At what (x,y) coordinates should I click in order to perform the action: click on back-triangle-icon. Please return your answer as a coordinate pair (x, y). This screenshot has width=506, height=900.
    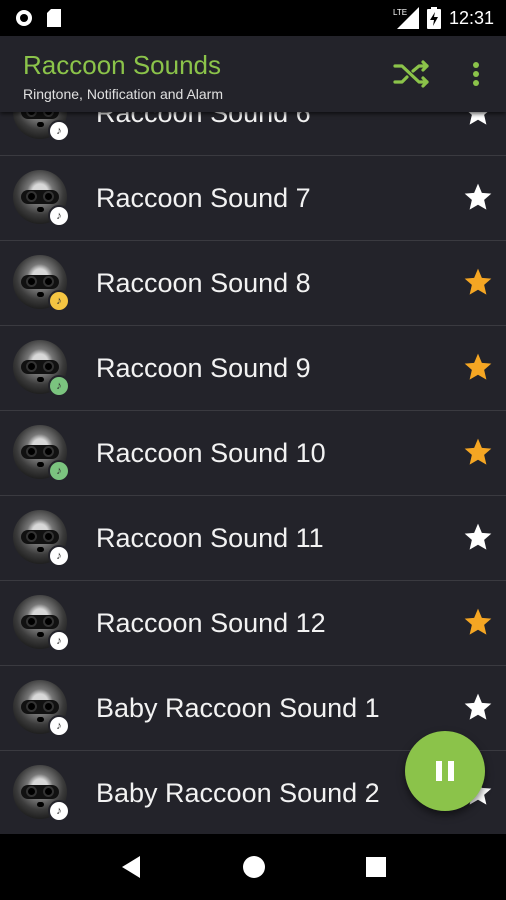
    Looking at the image, I should click on (131, 867).